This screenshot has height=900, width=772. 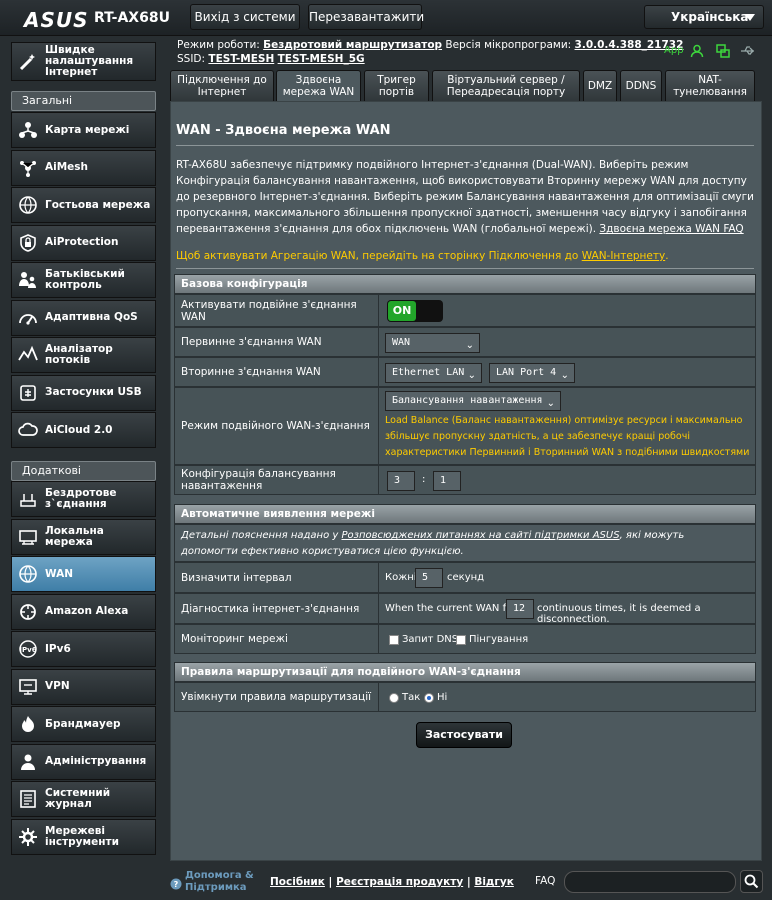 What do you see at coordinates (401, 577) in the screenshot?
I see `interval-prefix: Кожні` at bounding box center [401, 577].